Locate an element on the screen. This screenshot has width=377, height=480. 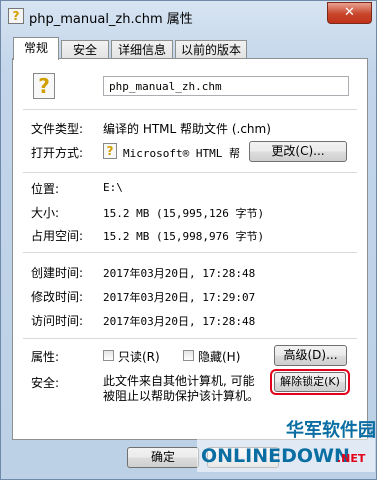
chm-file-icon: ? is located at coordinates (16, 16).